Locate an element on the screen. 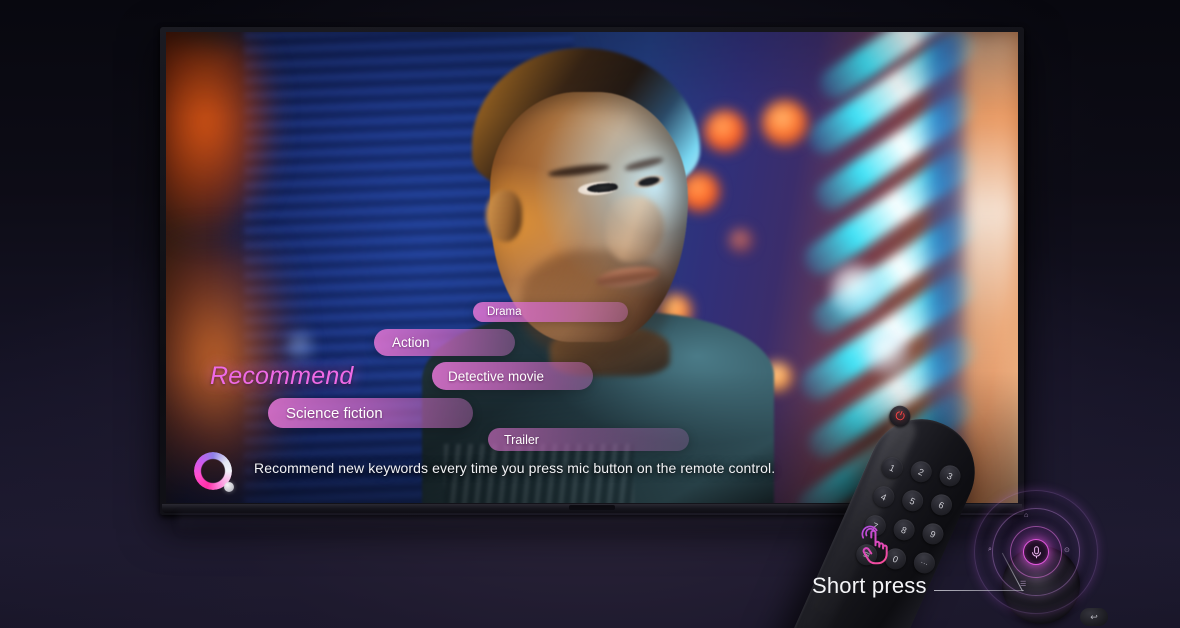 This screenshot has height=628, width=1180. remote-key-4: 4 is located at coordinates (883, 496).